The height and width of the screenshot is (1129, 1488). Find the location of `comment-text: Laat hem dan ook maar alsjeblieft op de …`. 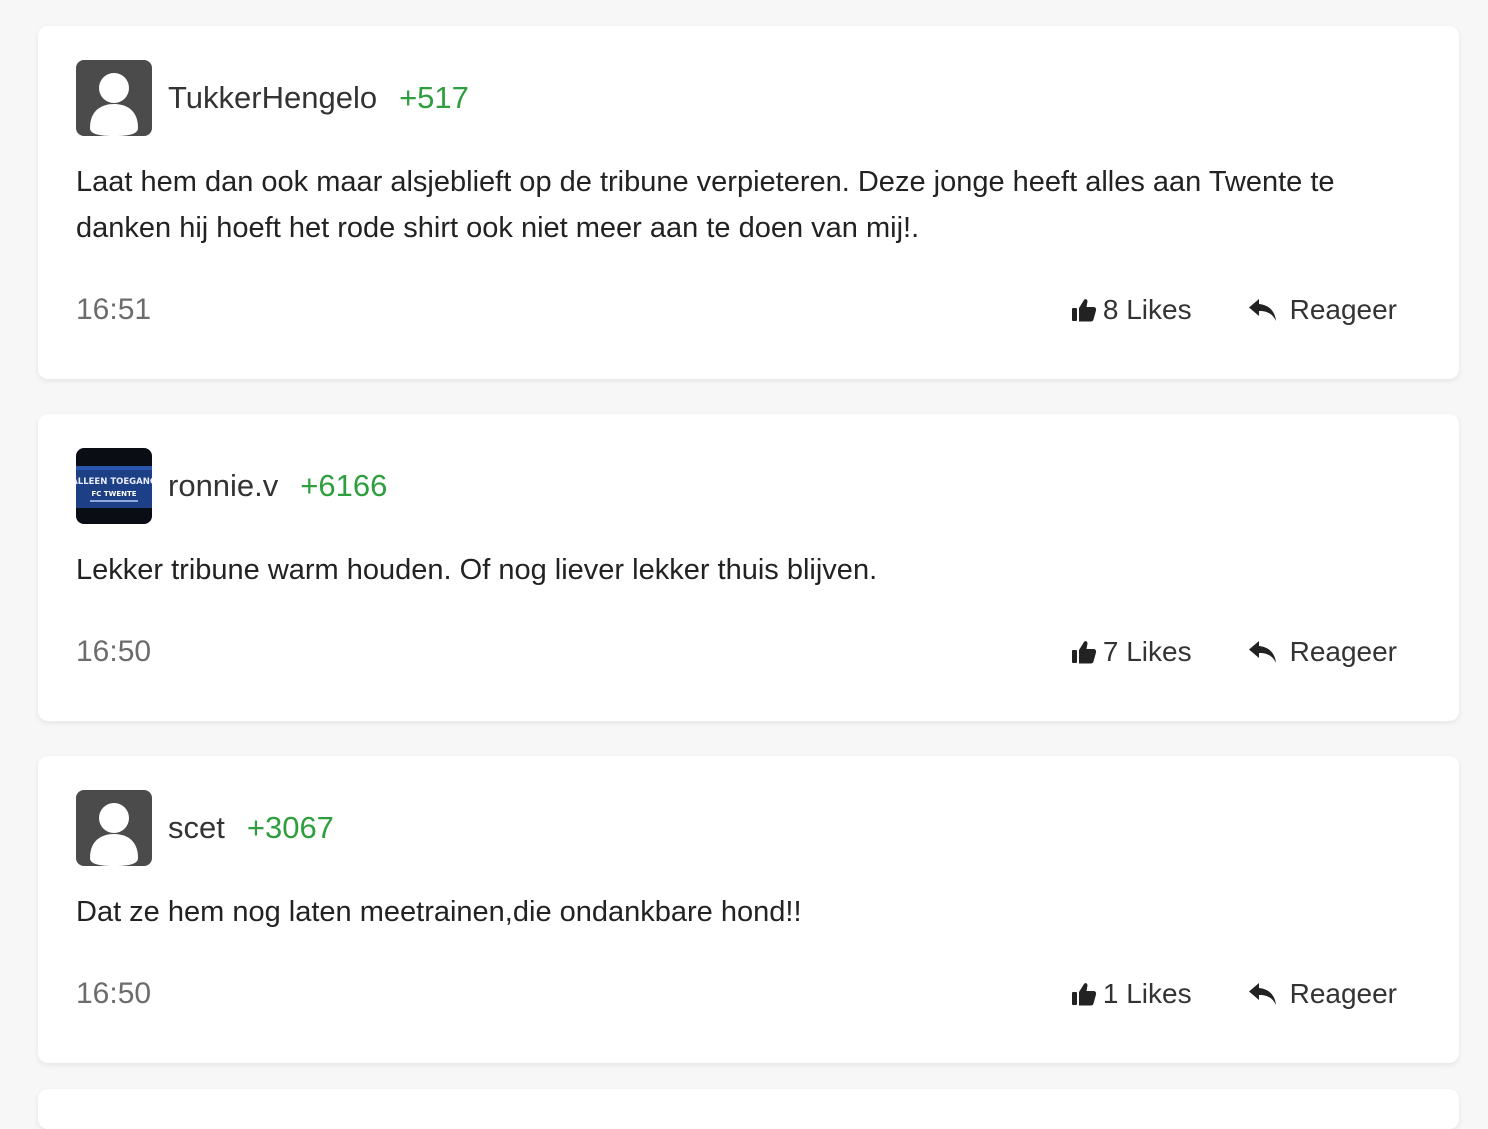

comment-text: Laat hem dan ook maar alsjeblieft op de … is located at coordinates (705, 205).